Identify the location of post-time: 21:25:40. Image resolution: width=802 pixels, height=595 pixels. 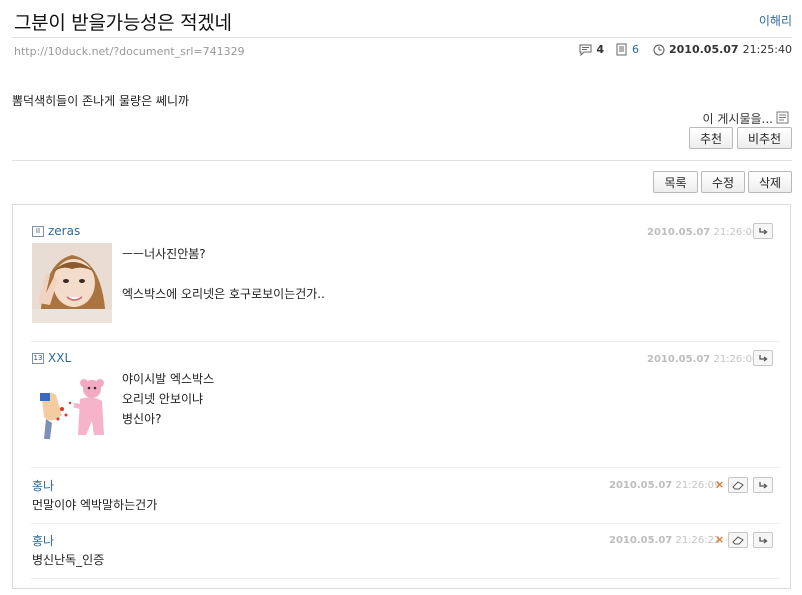
(767, 49).